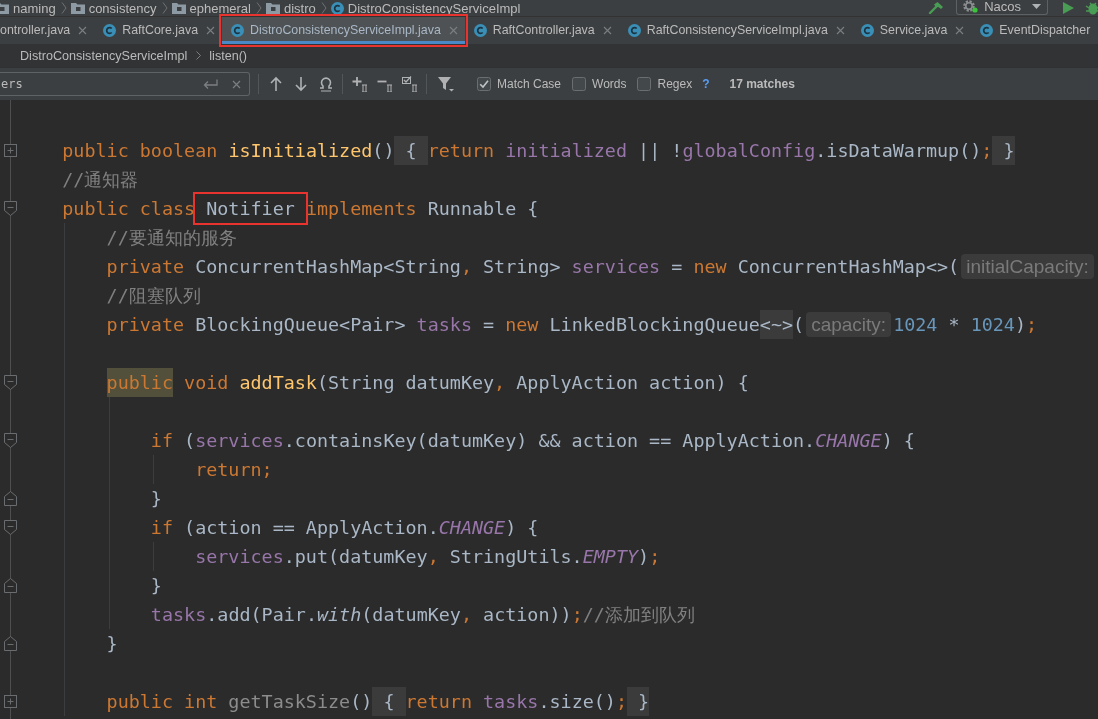 This screenshot has width=1098, height=719. Describe the element at coordinates (153, 296) in the screenshot. I see `code-text: //阻塞队列` at that location.